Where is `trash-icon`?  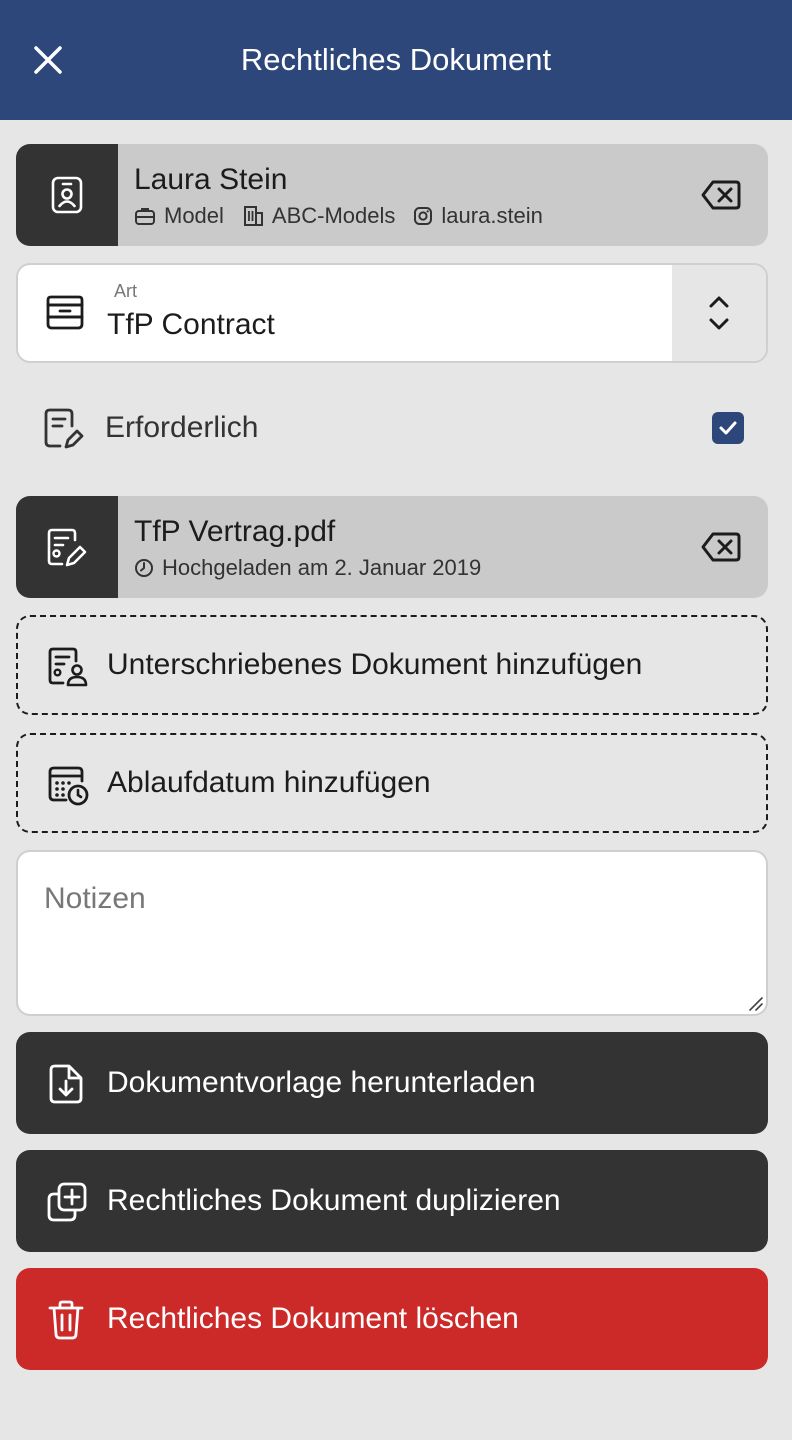
trash-icon is located at coordinates (66, 1320).